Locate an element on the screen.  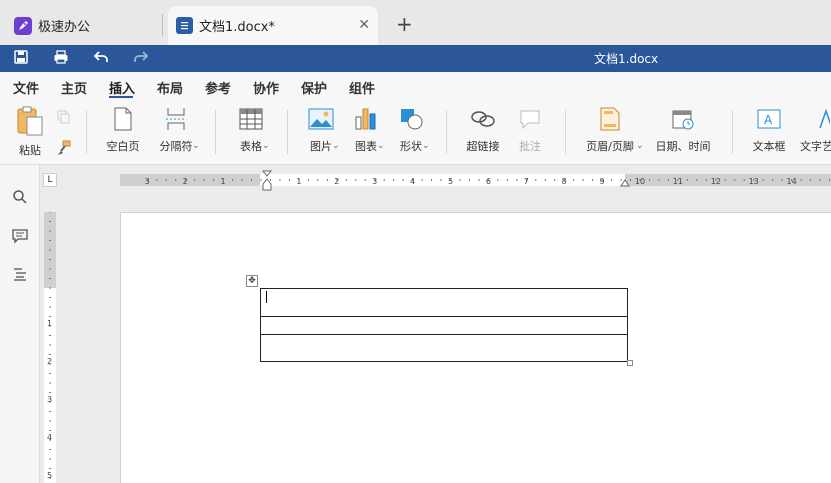
blank-page-button: 空白页 is located at coordinates (123, 130).